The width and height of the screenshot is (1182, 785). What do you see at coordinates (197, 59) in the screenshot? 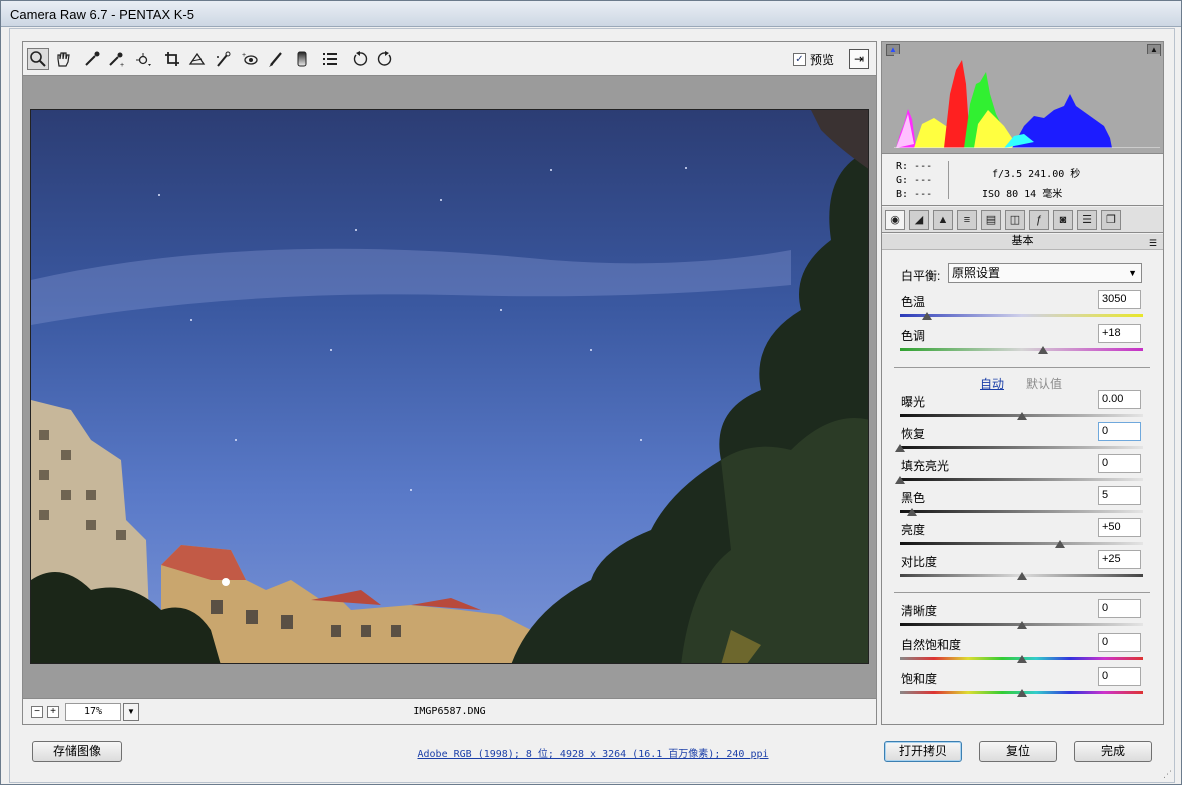
I see `straighten-icon` at bounding box center [197, 59].